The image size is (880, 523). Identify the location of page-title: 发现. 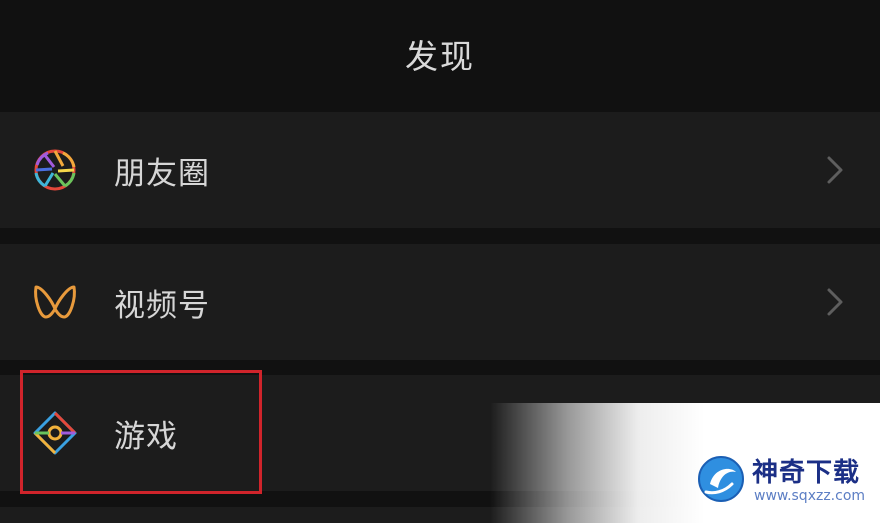
(440, 56).